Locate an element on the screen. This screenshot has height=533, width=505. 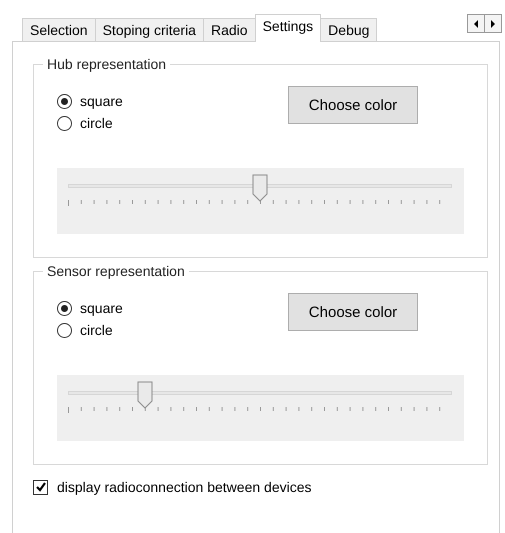
checkbox is located at coordinates (40, 487).